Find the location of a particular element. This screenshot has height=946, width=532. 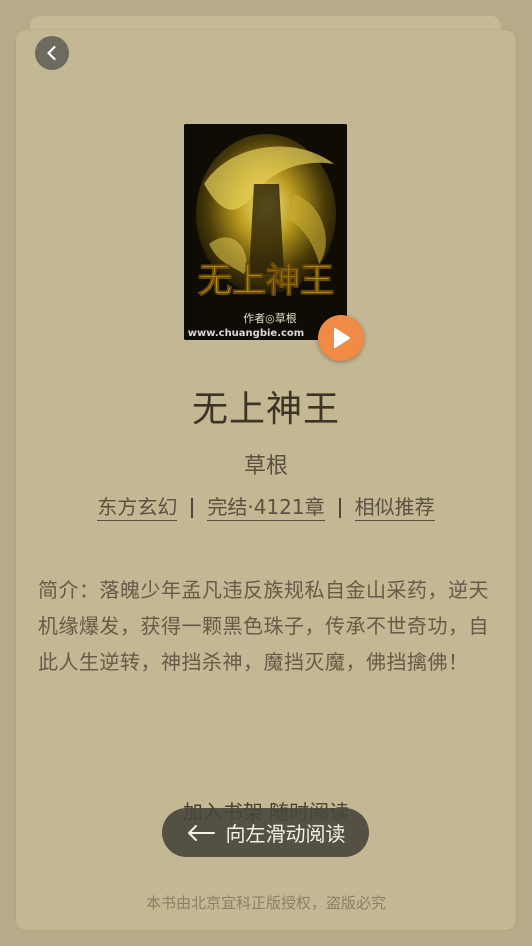

cover-author-line: 作者◎草根 is located at coordinates (270, 318).